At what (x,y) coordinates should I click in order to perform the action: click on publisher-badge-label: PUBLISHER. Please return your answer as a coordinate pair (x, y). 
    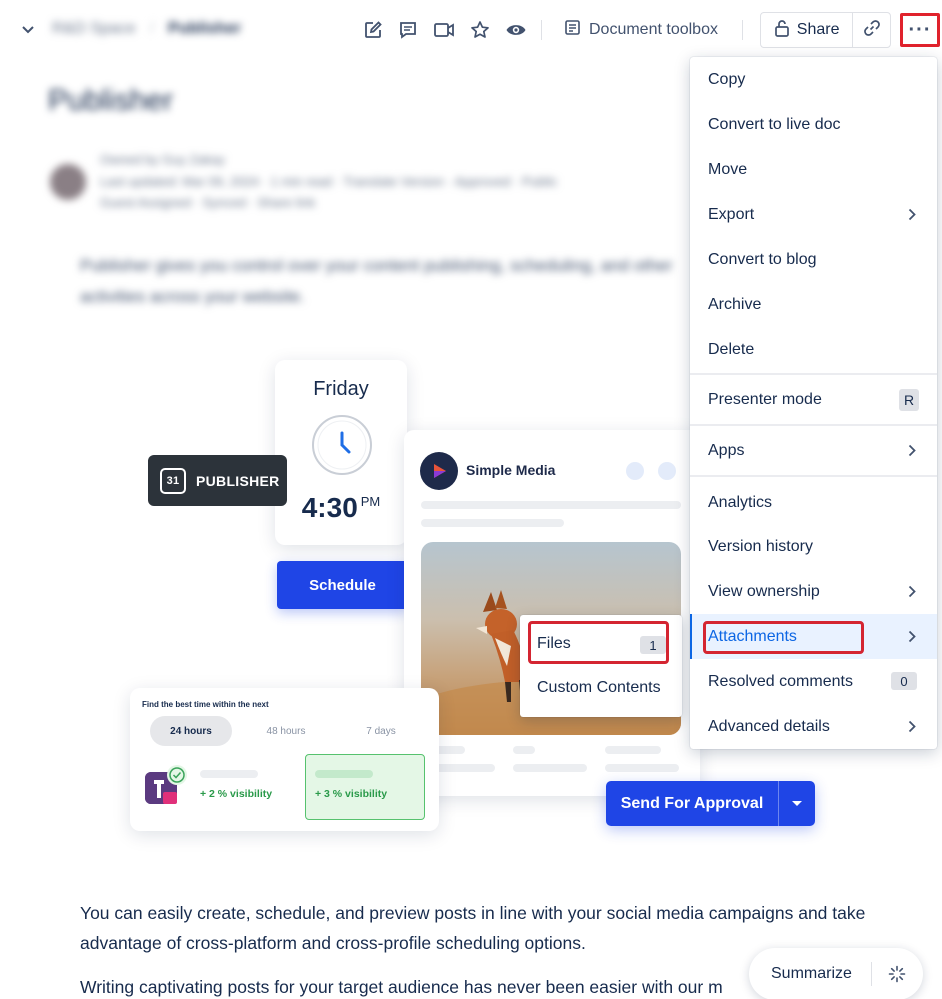
    Looking at the image, I should click on (238, 480).